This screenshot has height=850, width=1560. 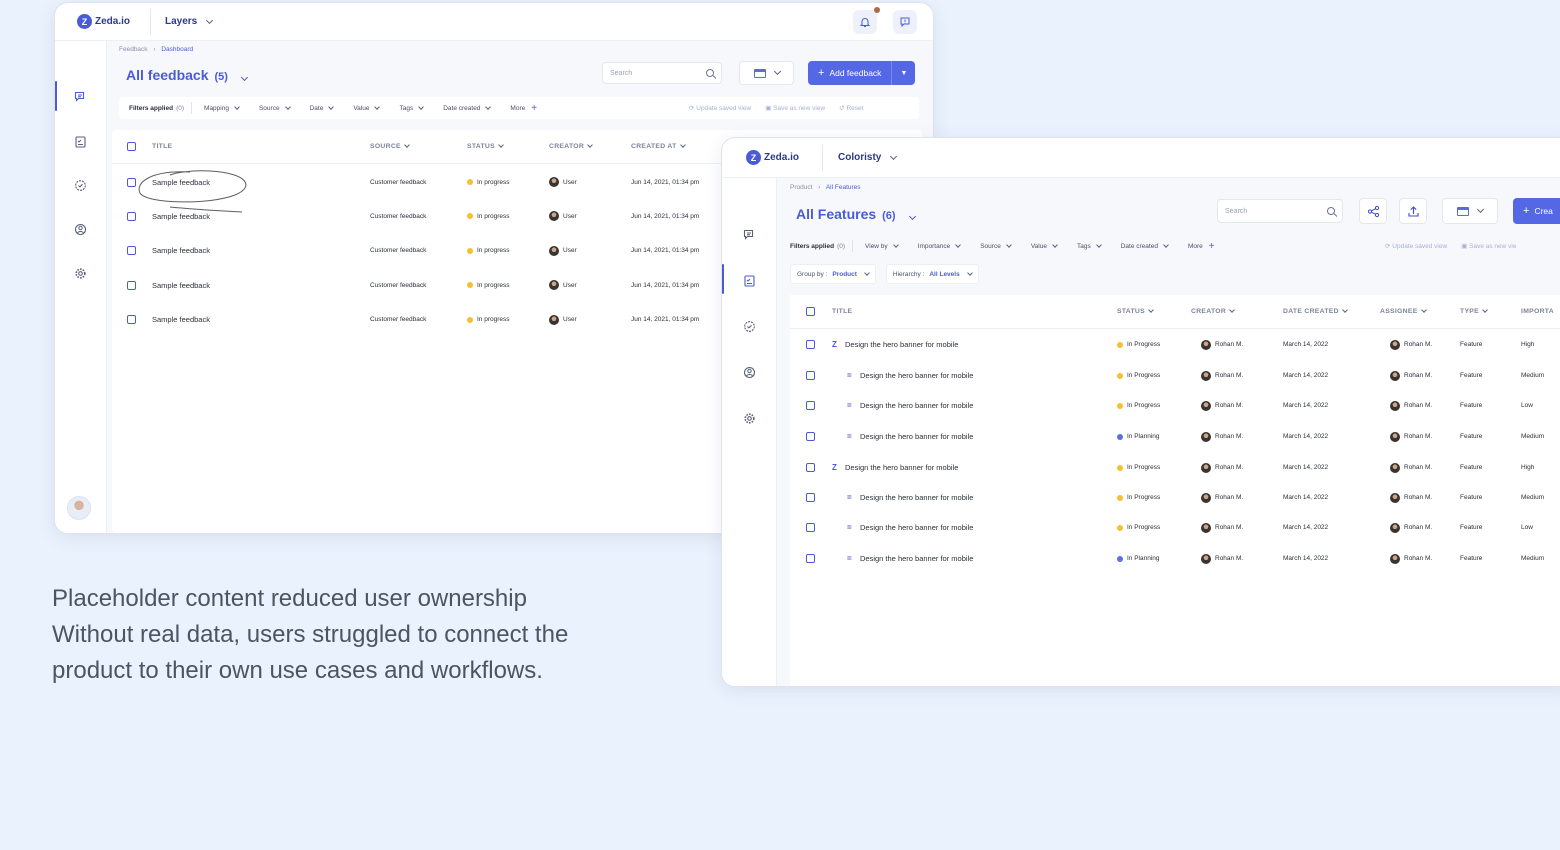 What do you see at coordinates (1413, 211) in the screenshot?
I see `export-button` at bounding box center [1413, 211].